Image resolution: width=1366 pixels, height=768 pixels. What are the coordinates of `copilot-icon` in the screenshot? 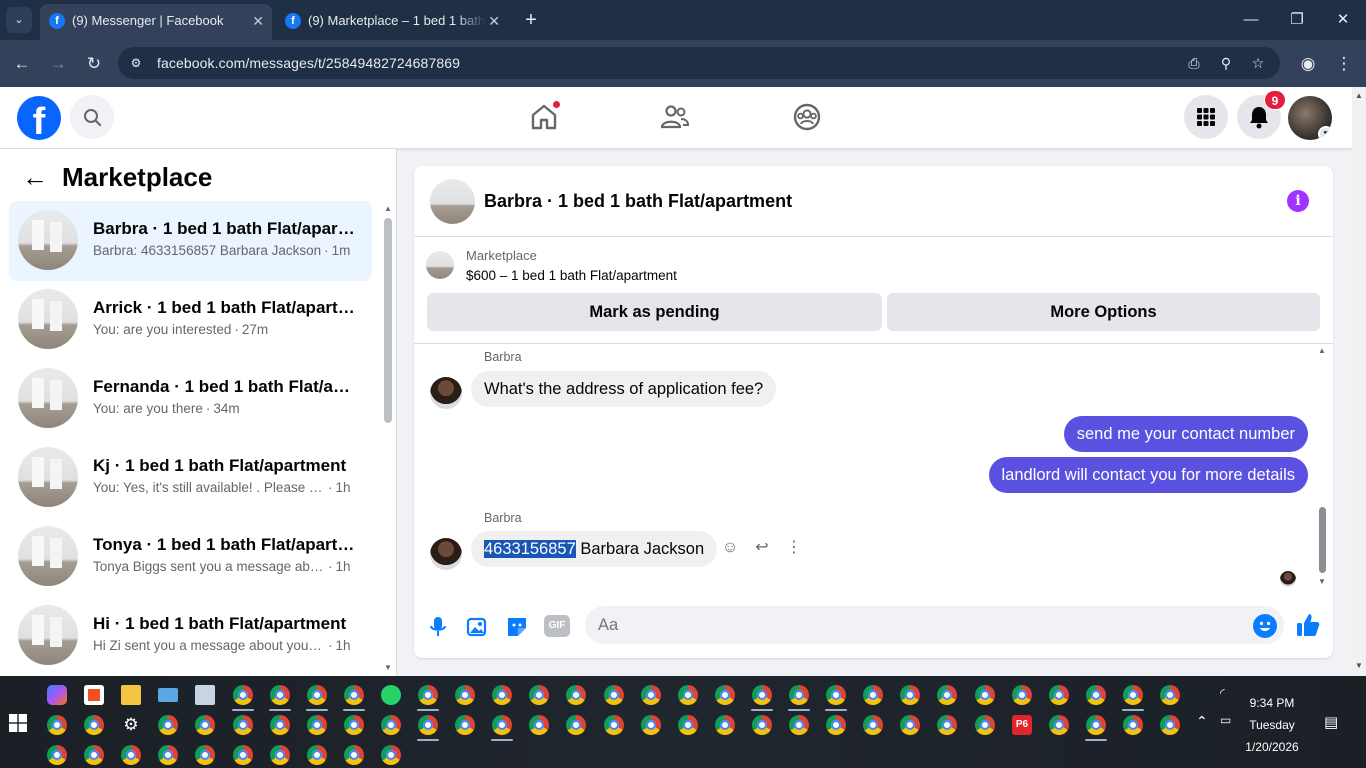 It's located at (57, 695).